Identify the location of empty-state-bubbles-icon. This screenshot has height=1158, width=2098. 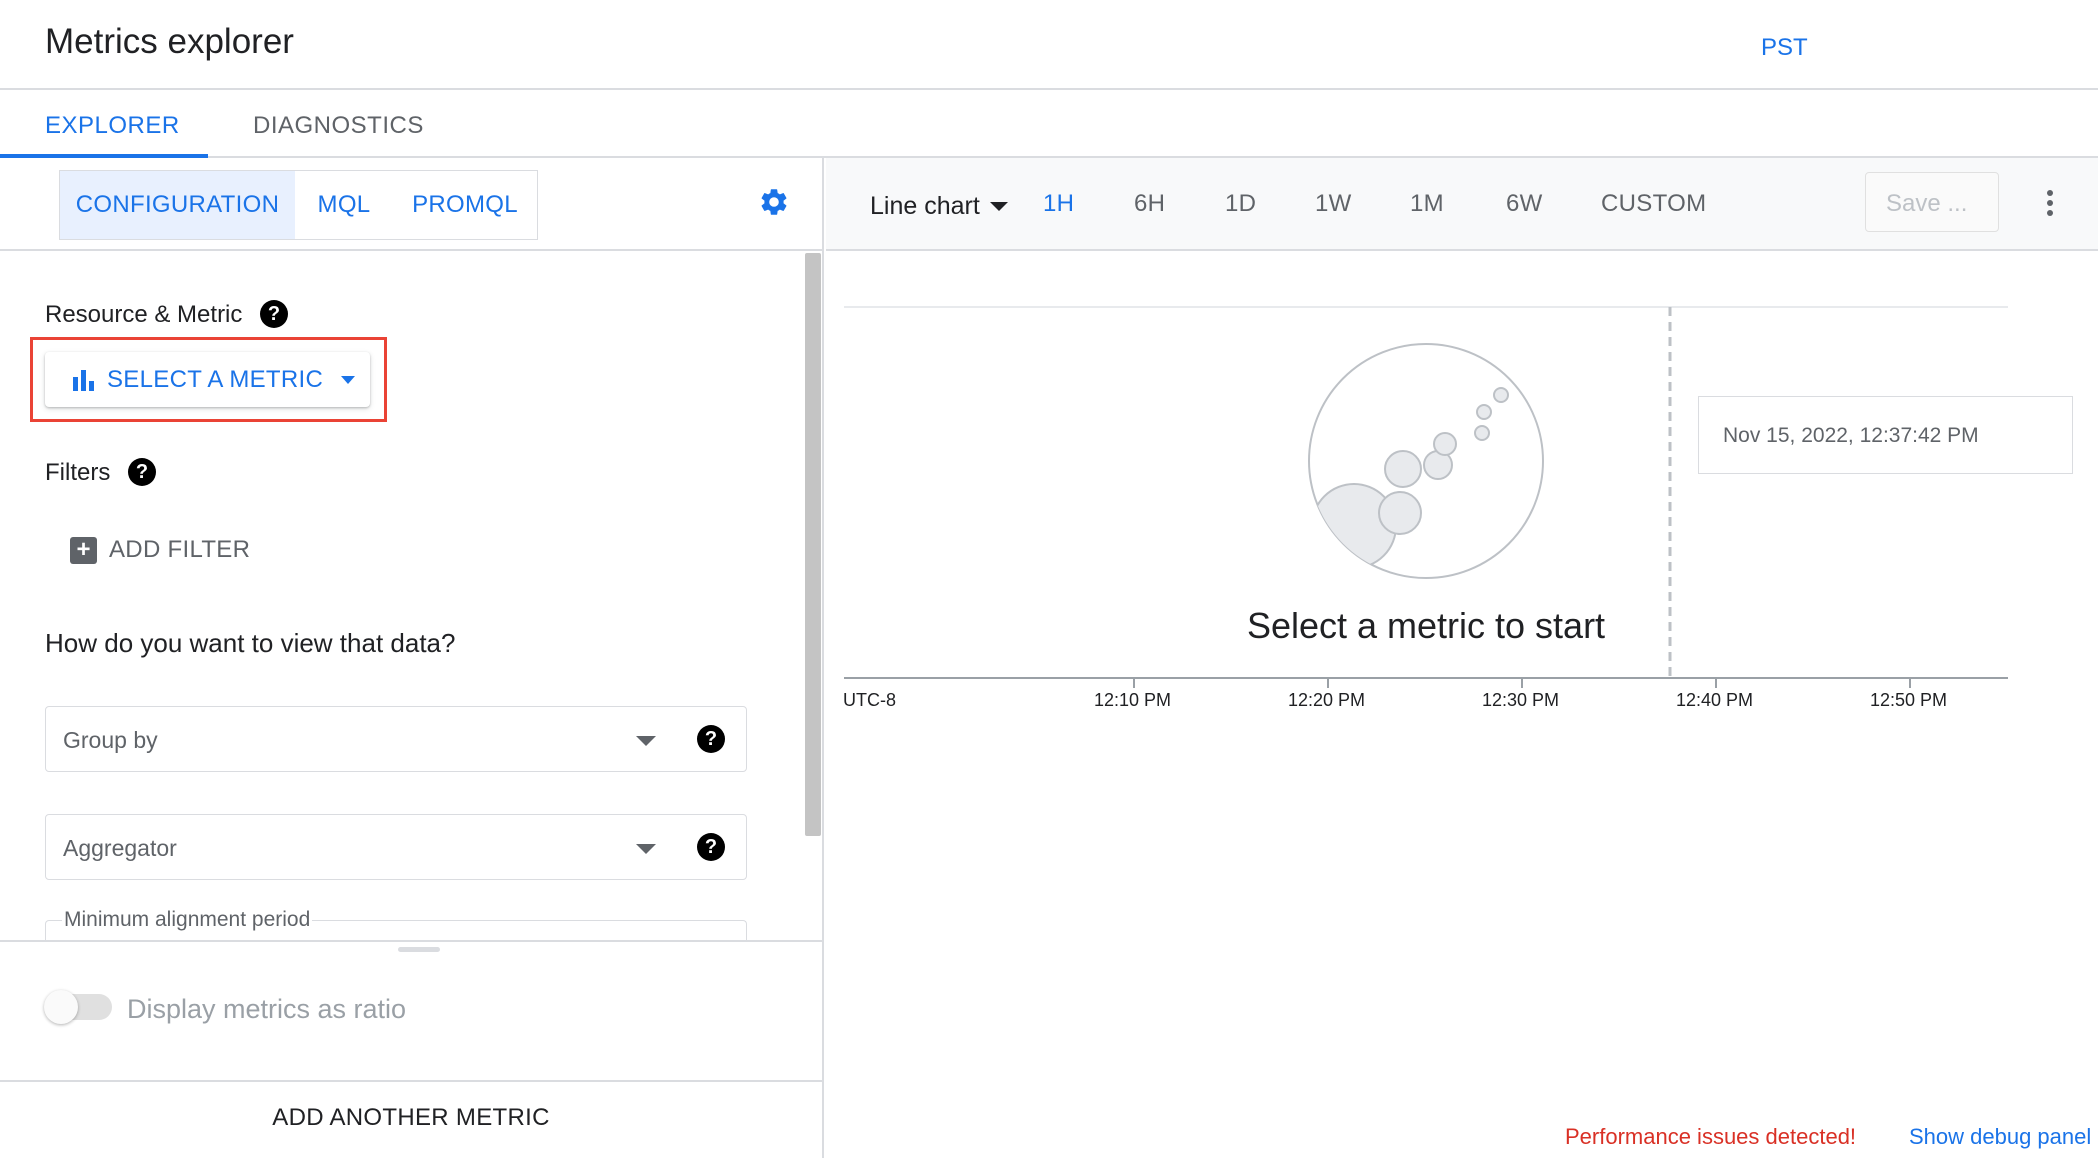
(1426, 461).